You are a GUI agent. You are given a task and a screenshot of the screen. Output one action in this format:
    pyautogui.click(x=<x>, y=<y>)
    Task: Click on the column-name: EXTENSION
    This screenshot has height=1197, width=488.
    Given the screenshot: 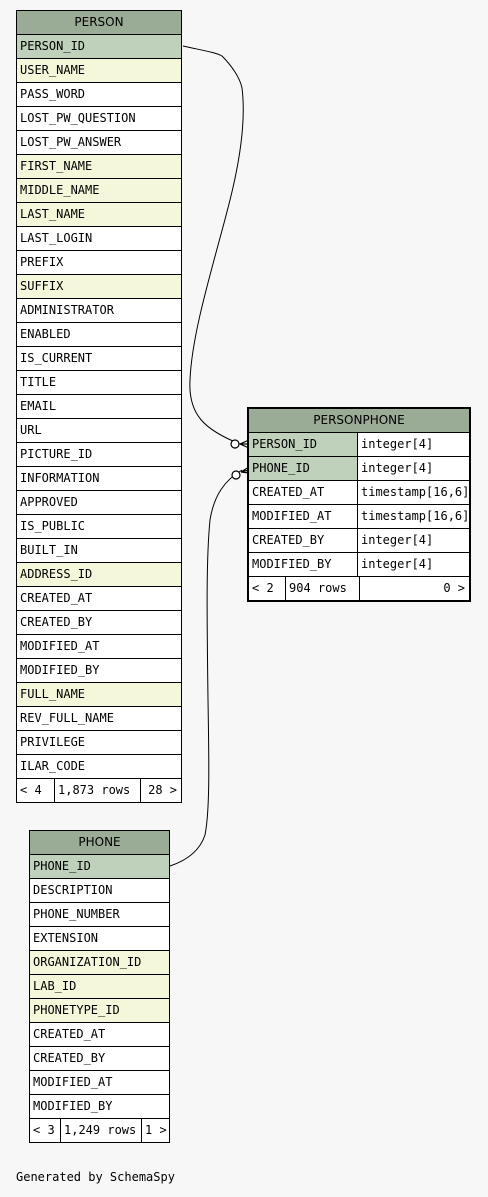 What is the action you would take?
    pyautogui.click(x=66, y=938)
    